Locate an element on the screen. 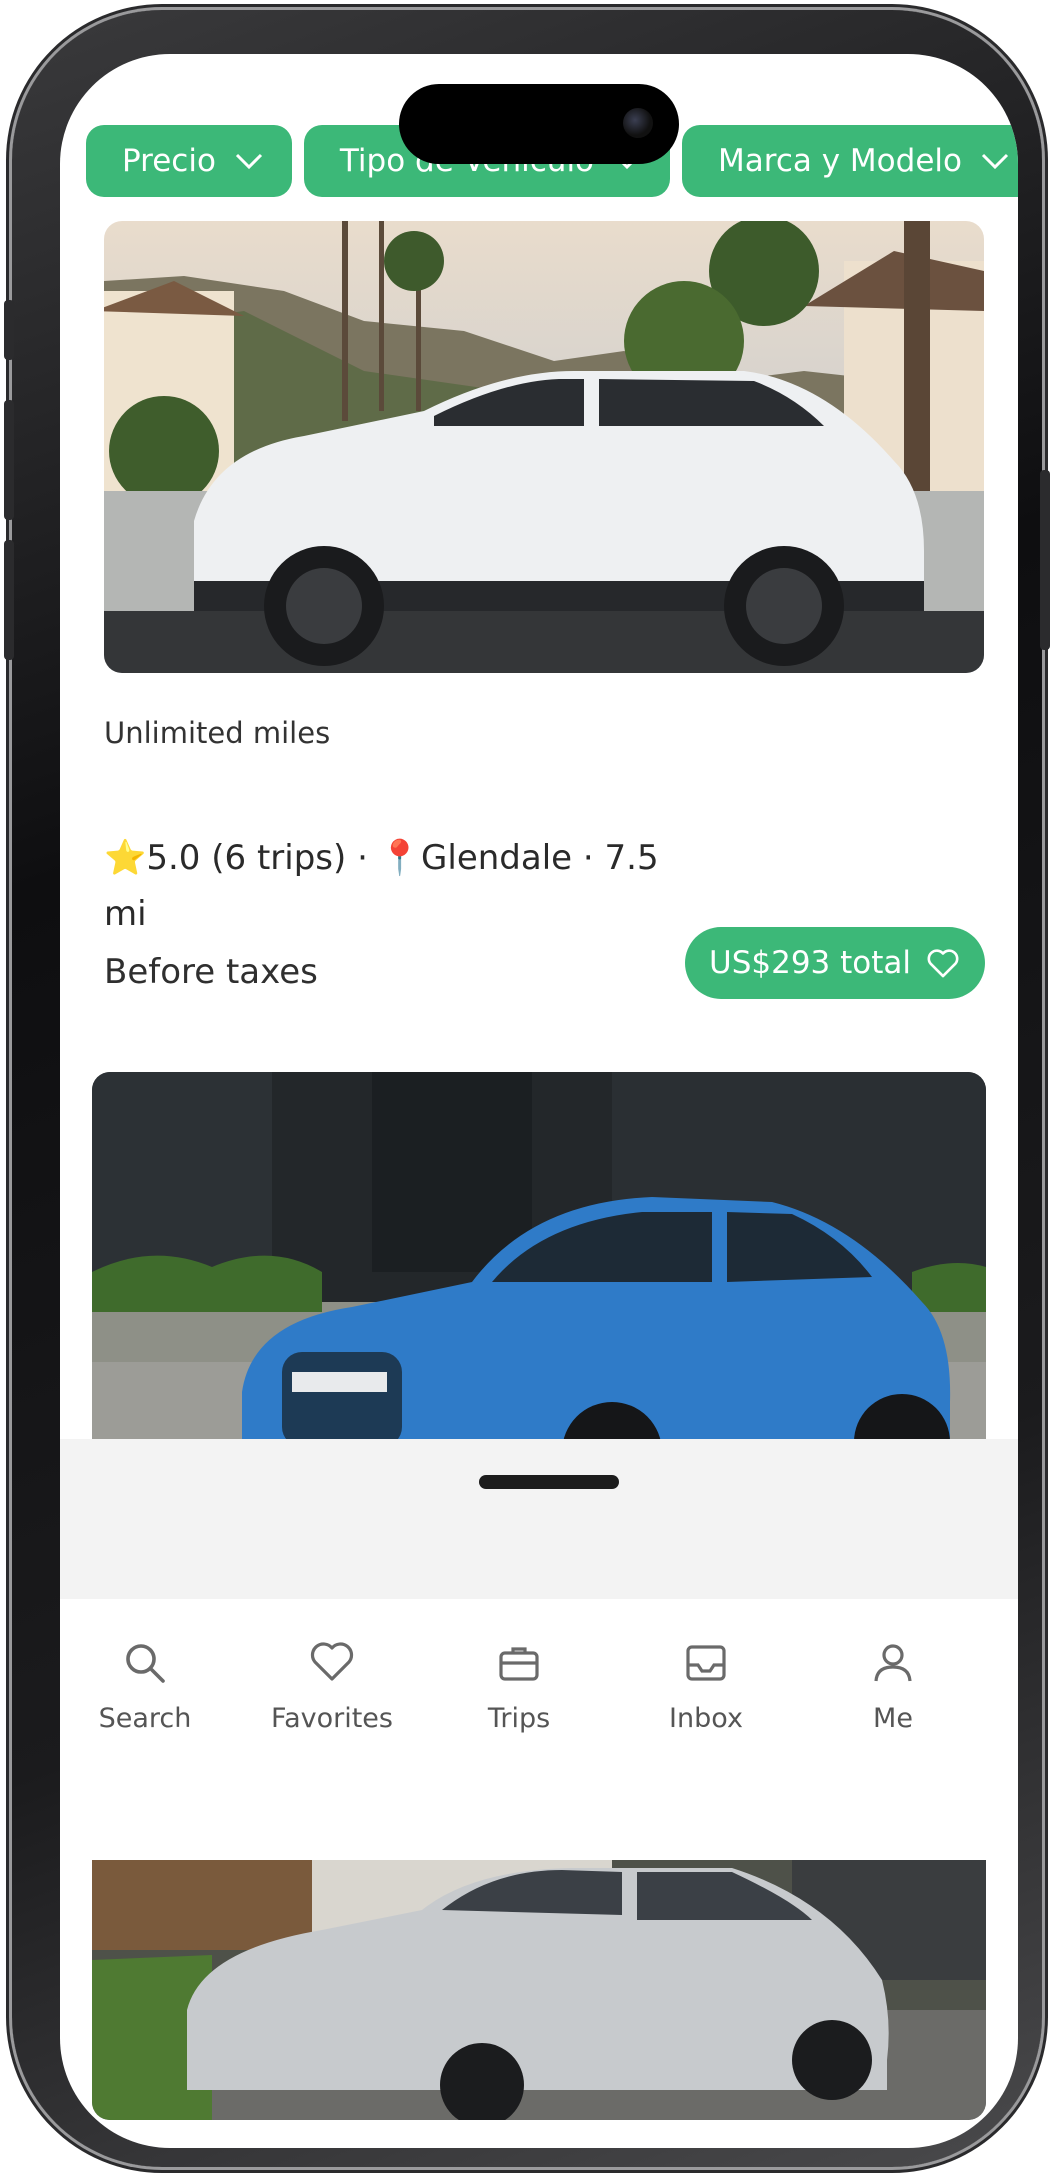 This screenshot has height=2177, width=1054. location: Glendale is located at coordinates (497, 858).